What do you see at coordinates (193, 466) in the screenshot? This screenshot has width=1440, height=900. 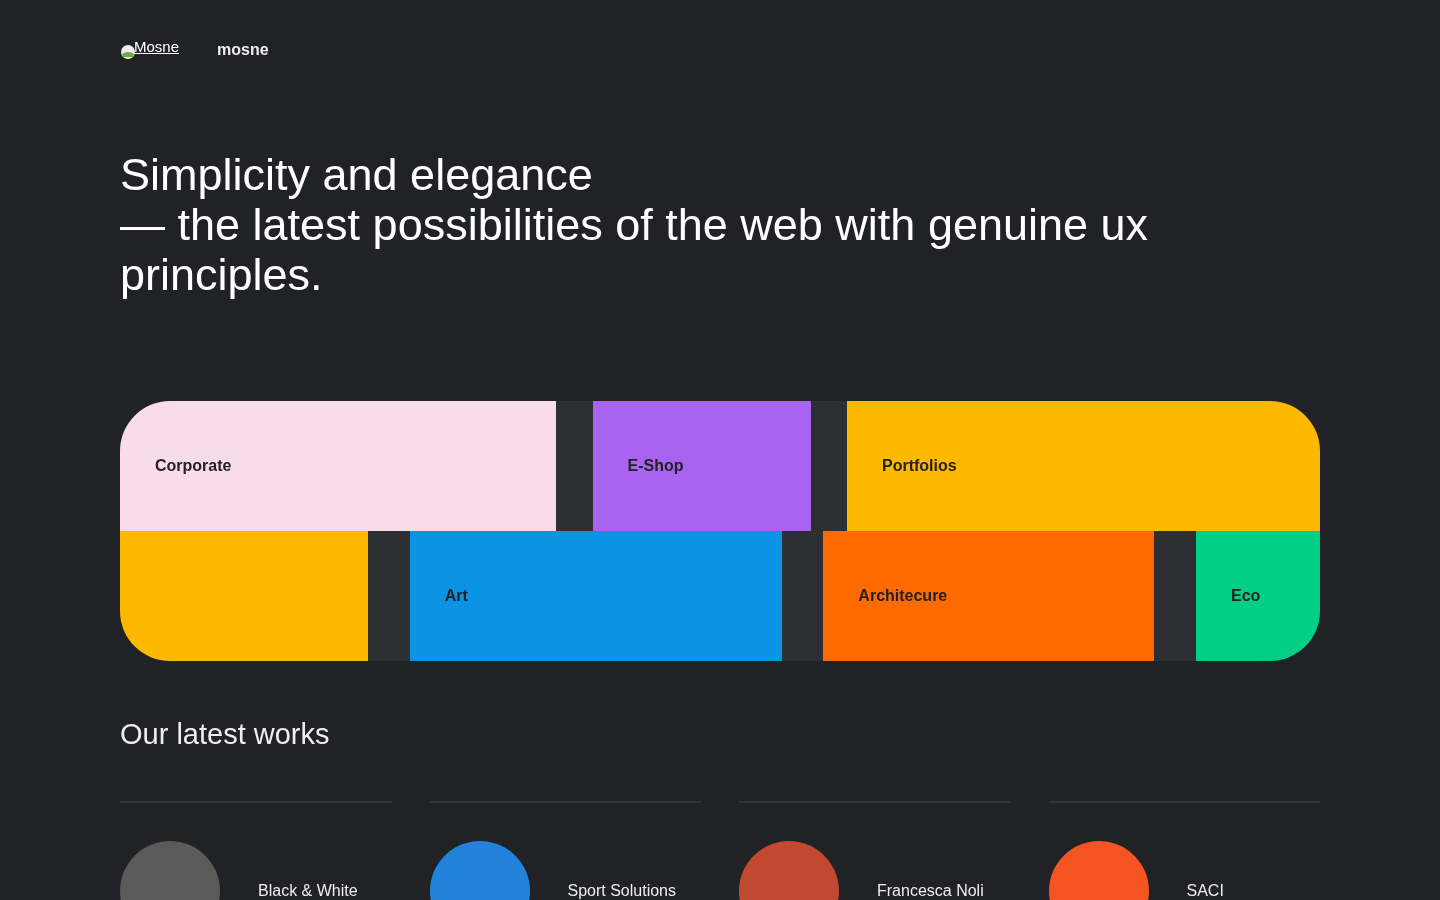 I see `category-label: Corporate` at bounding box center [193, 466].